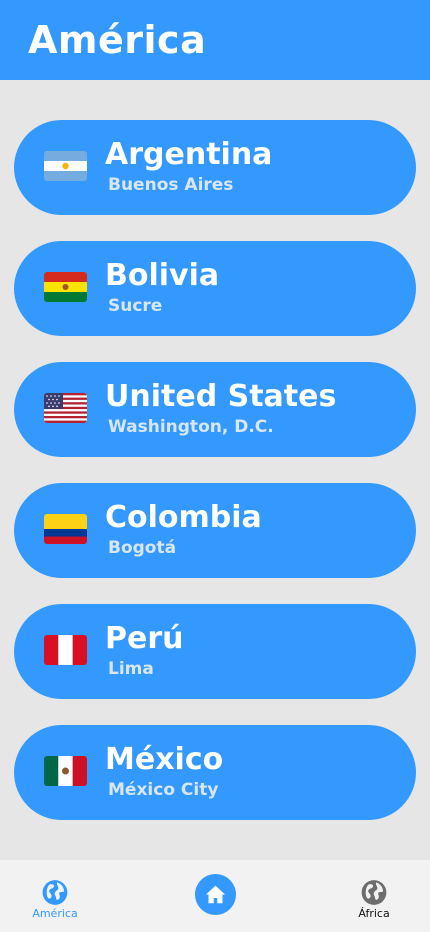 Image resolution: width=430 pixels, height=932 pixels. Describe the element at coordinates (135, 306) in the screenshot. I see `capital-name: Sucre` at that location.